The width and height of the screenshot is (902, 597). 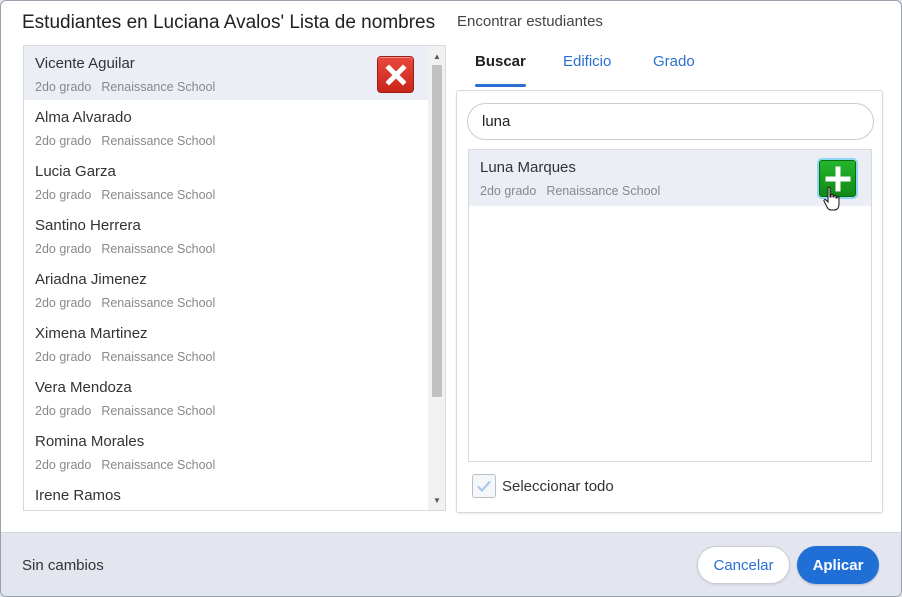 I want to click on tab-building: Edificio, so click(x=587, y=70).